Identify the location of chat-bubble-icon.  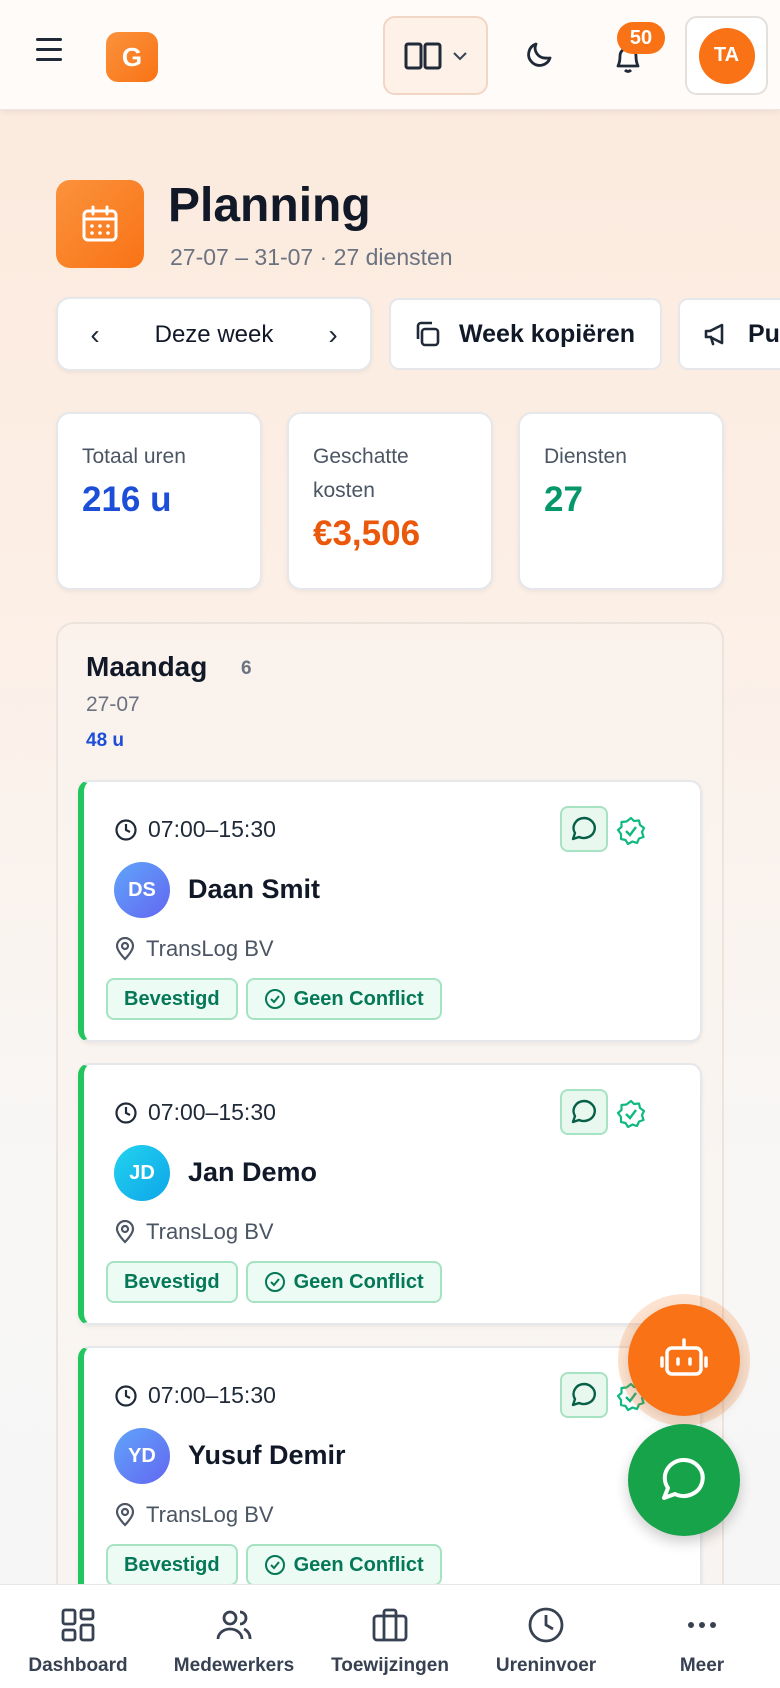
(683, 1478).